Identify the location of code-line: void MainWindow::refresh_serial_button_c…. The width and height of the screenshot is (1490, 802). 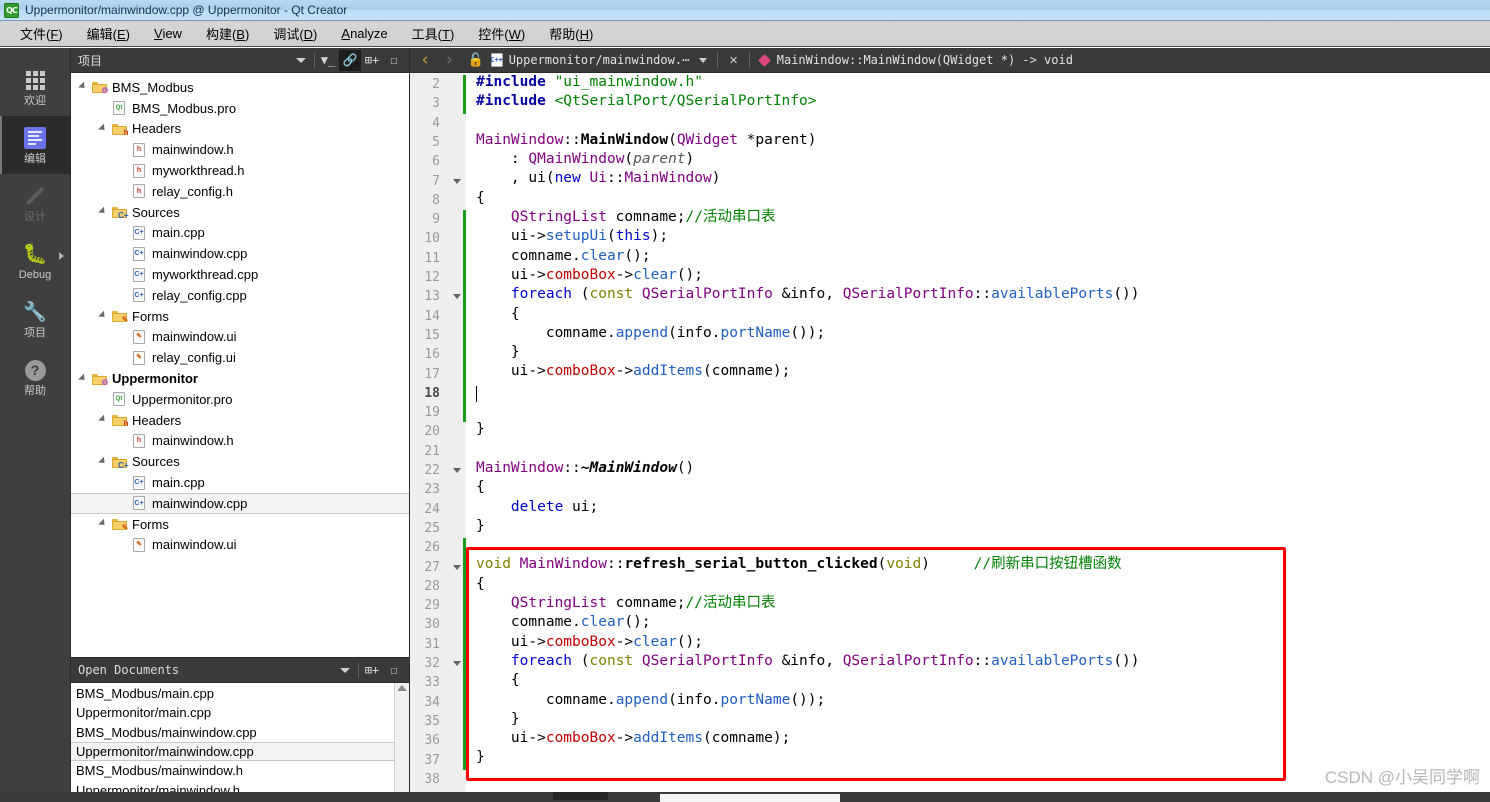
(983, 564).